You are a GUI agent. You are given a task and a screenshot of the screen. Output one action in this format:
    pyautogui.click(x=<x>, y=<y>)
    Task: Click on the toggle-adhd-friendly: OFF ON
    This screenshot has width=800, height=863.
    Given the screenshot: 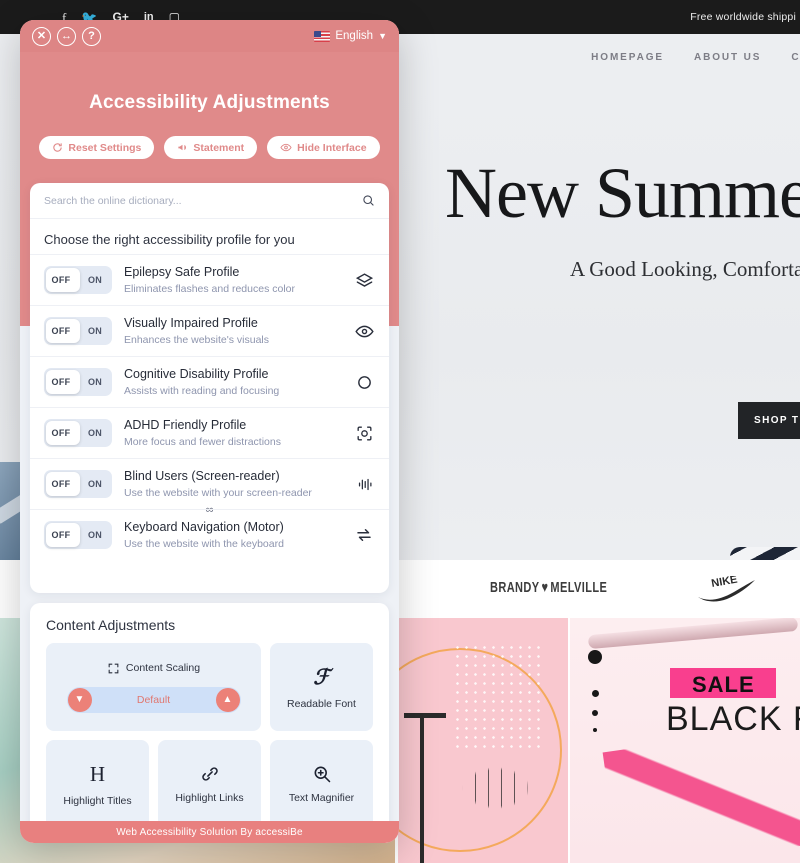 What is the action you would take?
    pyautogui.click(x=78, y=433)
    